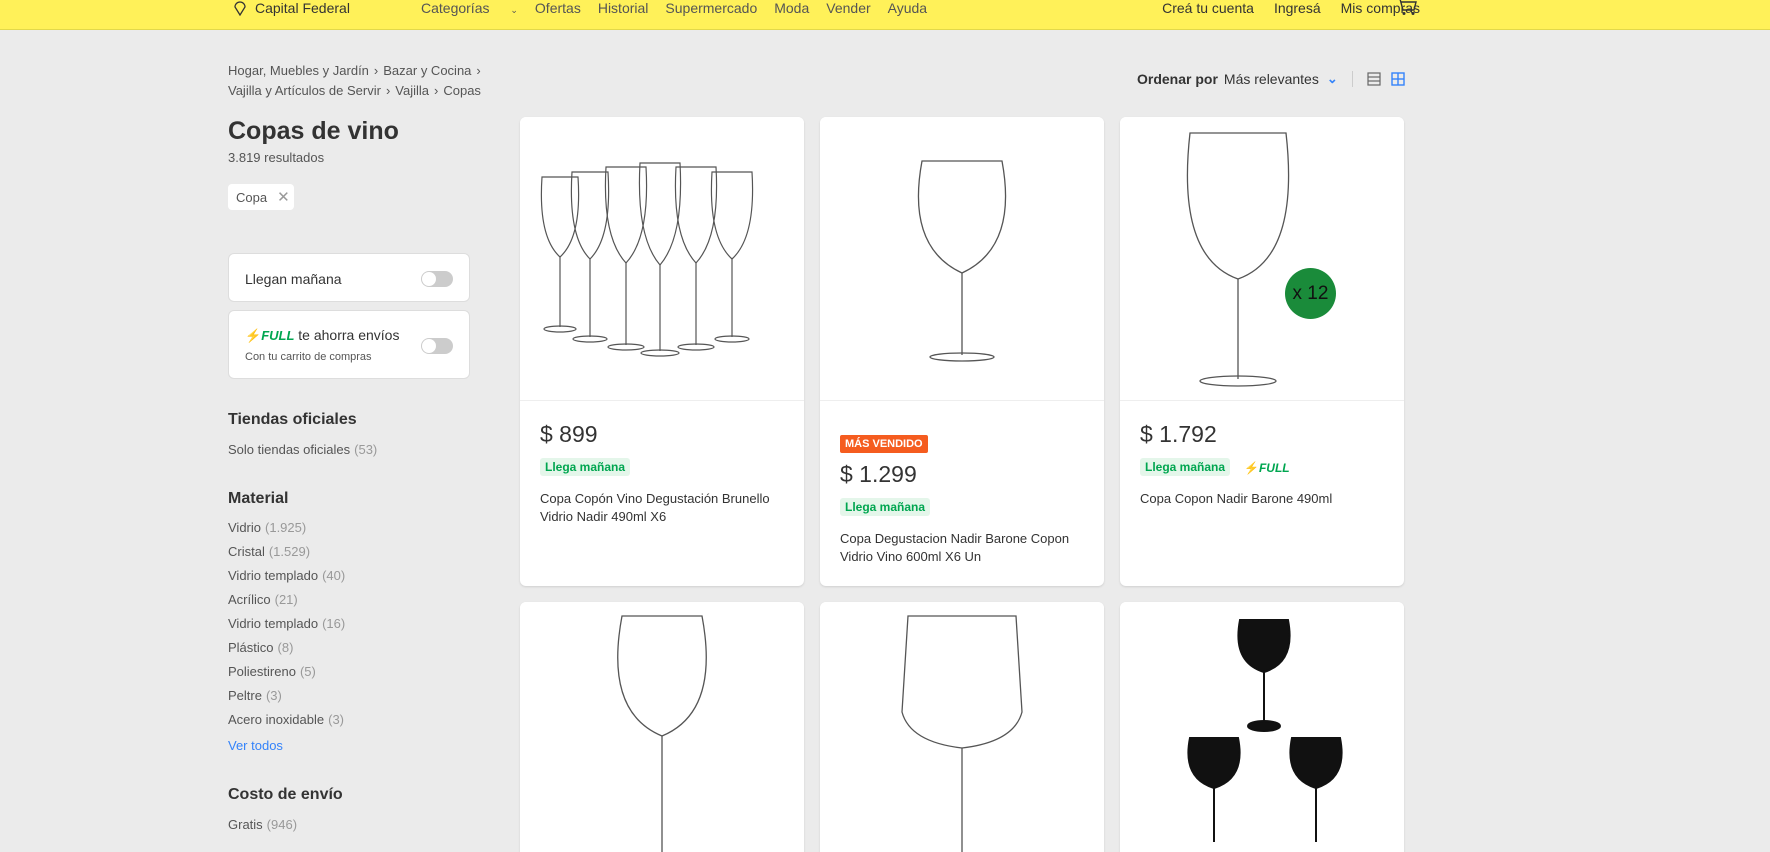  What do you see at coordinates (263, 599) in the screenshot?
I see `filter-material: Acrílico (21)` at bounding box center [263, 599].